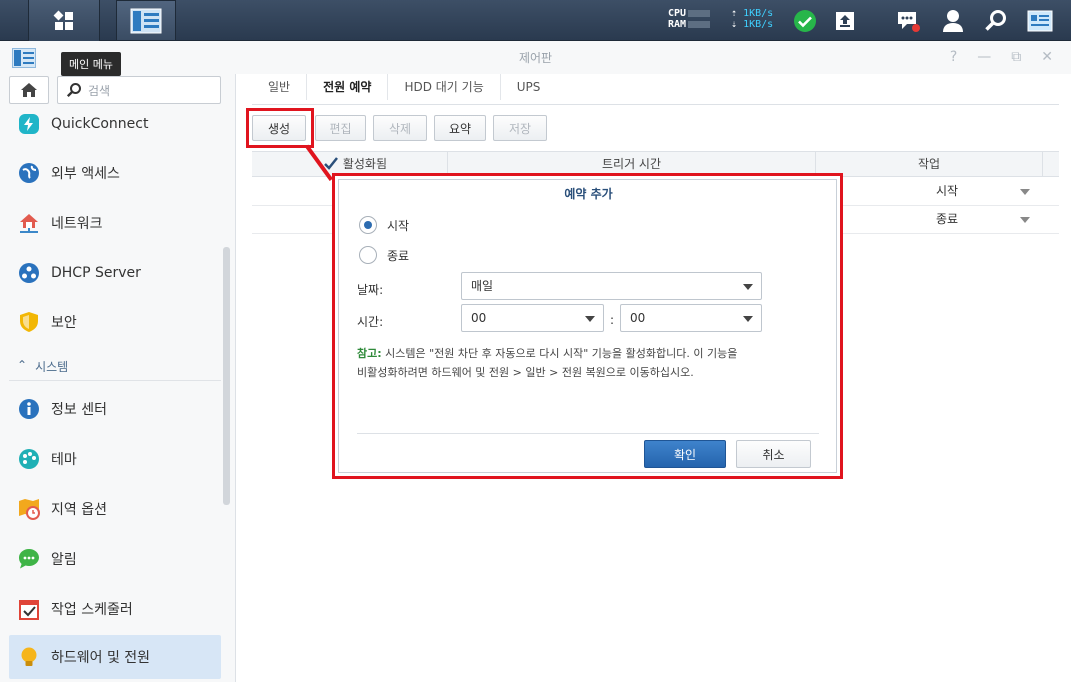 The width and height of the screenshot is (1071, 682). Describe the element at coordinates (535, 20) in the screenshot. I see `taskbar: CPU RAM ⇡ 1KB/s ⇣ 1KB/s` at that location.